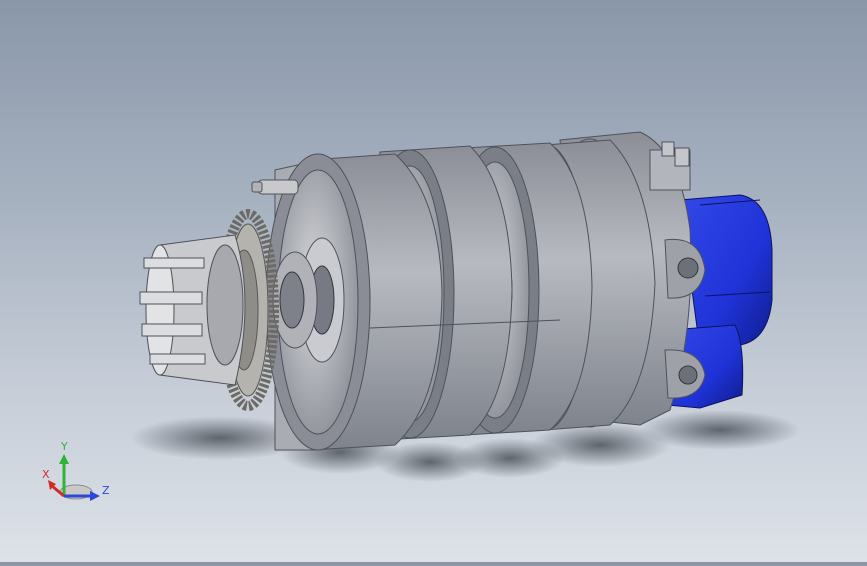 The width and height of the screenshot is (867, 566). What do you see at coordinates (73, 475) in the screenshot?
I see `orientation-triad: X Y Z` at bounding box center [73, 475].